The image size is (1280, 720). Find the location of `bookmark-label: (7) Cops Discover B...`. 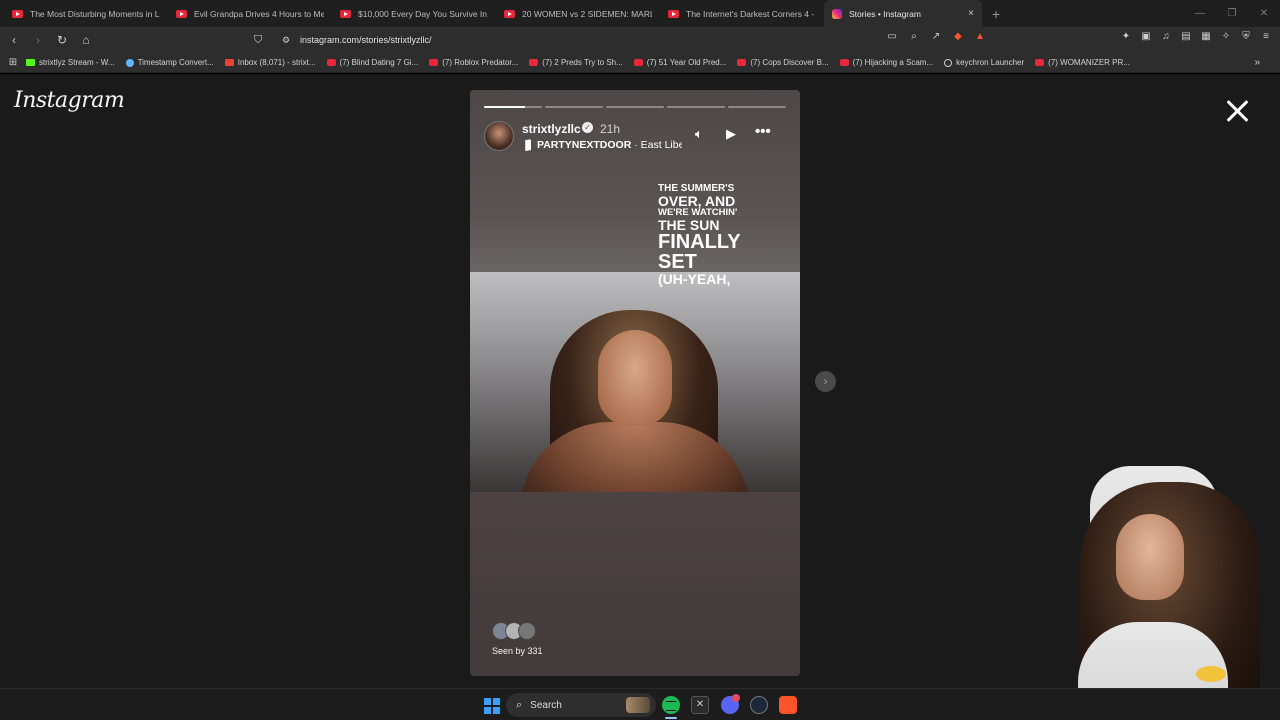

bookmark-label: (7) Cops Discover B... is located at coordinates (789, 62).